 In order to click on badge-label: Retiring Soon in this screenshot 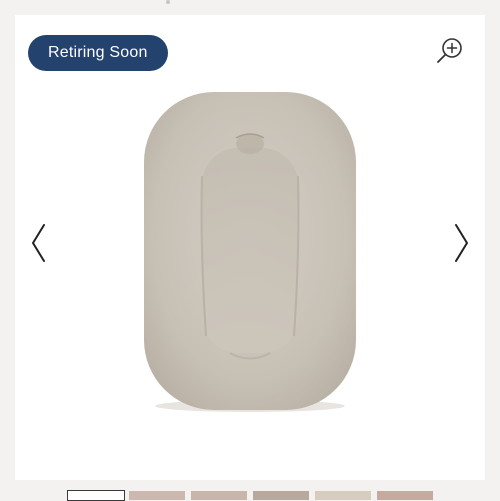, I will do `click(98, 52)`.